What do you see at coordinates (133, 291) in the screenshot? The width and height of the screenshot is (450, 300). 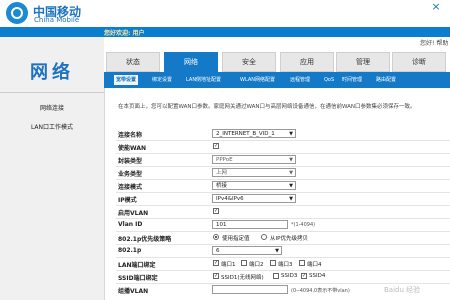 I see `mcast-vlan-label: 组播VLAN` at bounding box center [133, 291].